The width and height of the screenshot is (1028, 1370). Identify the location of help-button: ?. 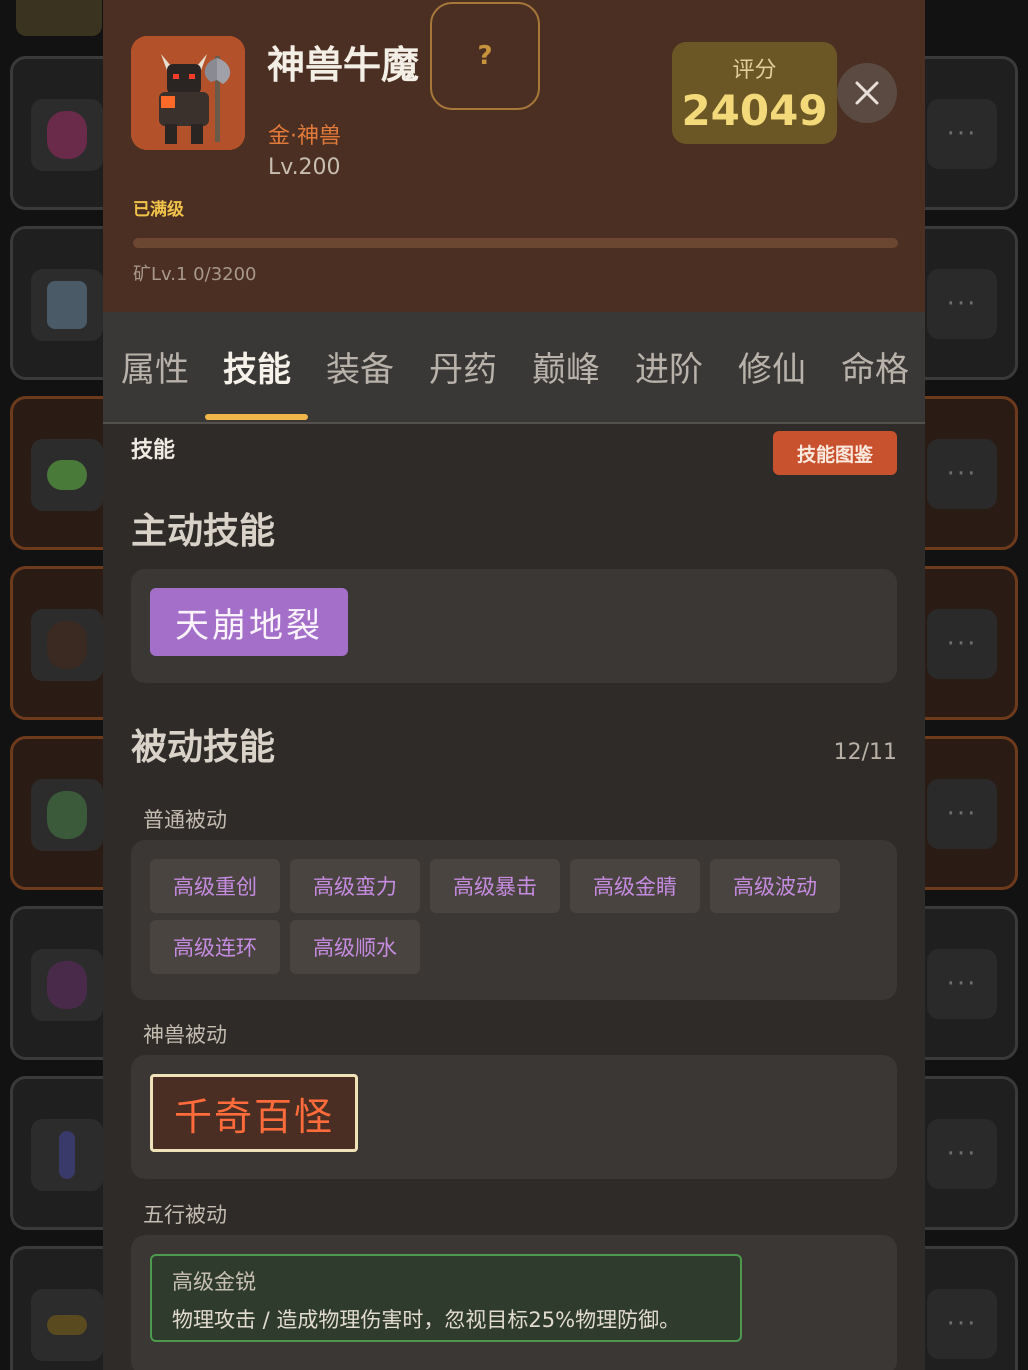
(485, 56).